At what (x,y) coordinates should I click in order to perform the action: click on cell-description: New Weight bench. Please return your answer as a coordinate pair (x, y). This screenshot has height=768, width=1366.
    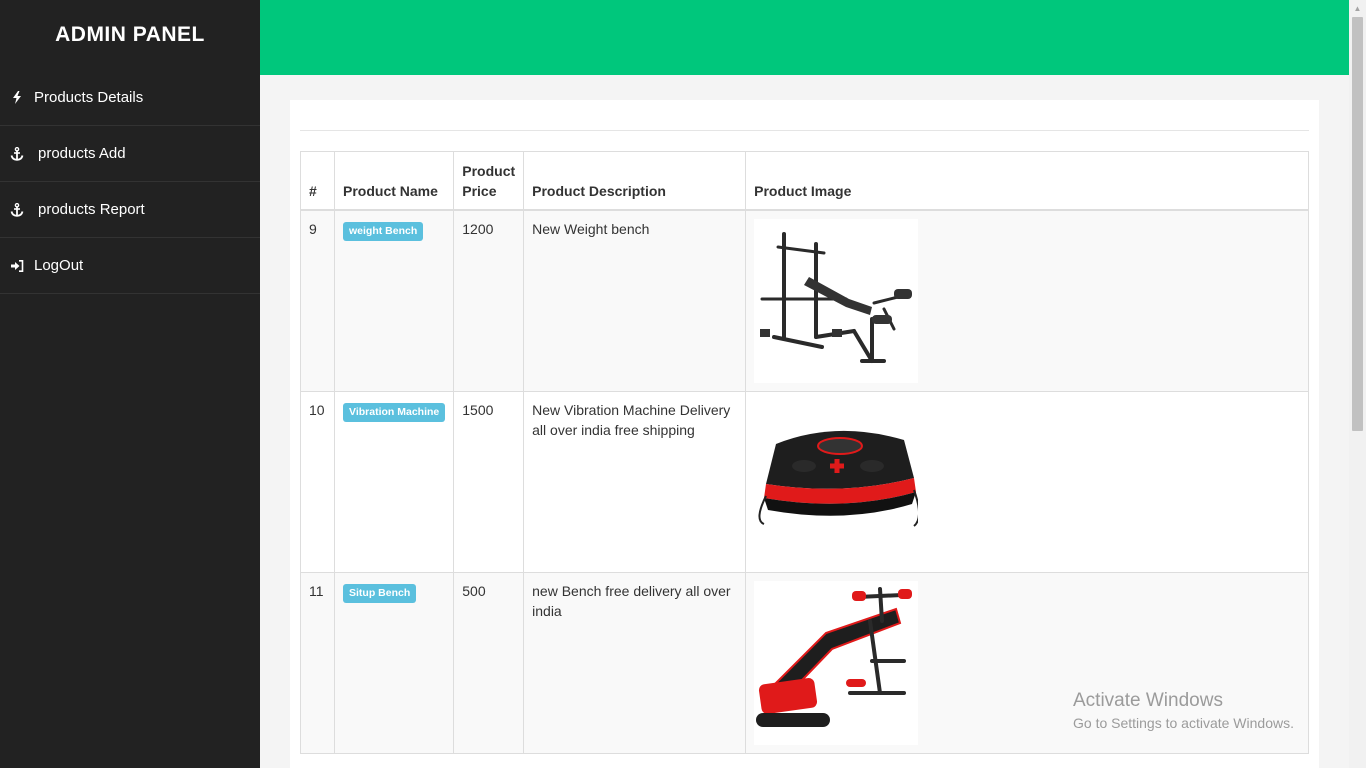
    Looking at the image, I should click on (635, 300).